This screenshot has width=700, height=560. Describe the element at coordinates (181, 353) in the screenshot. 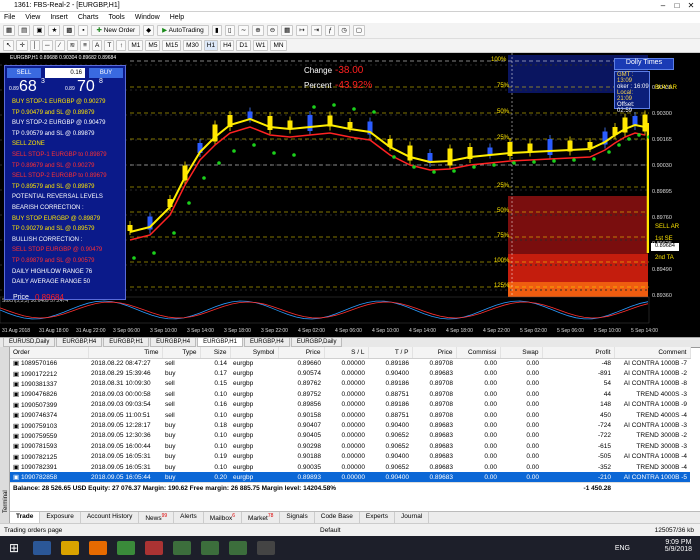

I see `column-header: Type` at that location.